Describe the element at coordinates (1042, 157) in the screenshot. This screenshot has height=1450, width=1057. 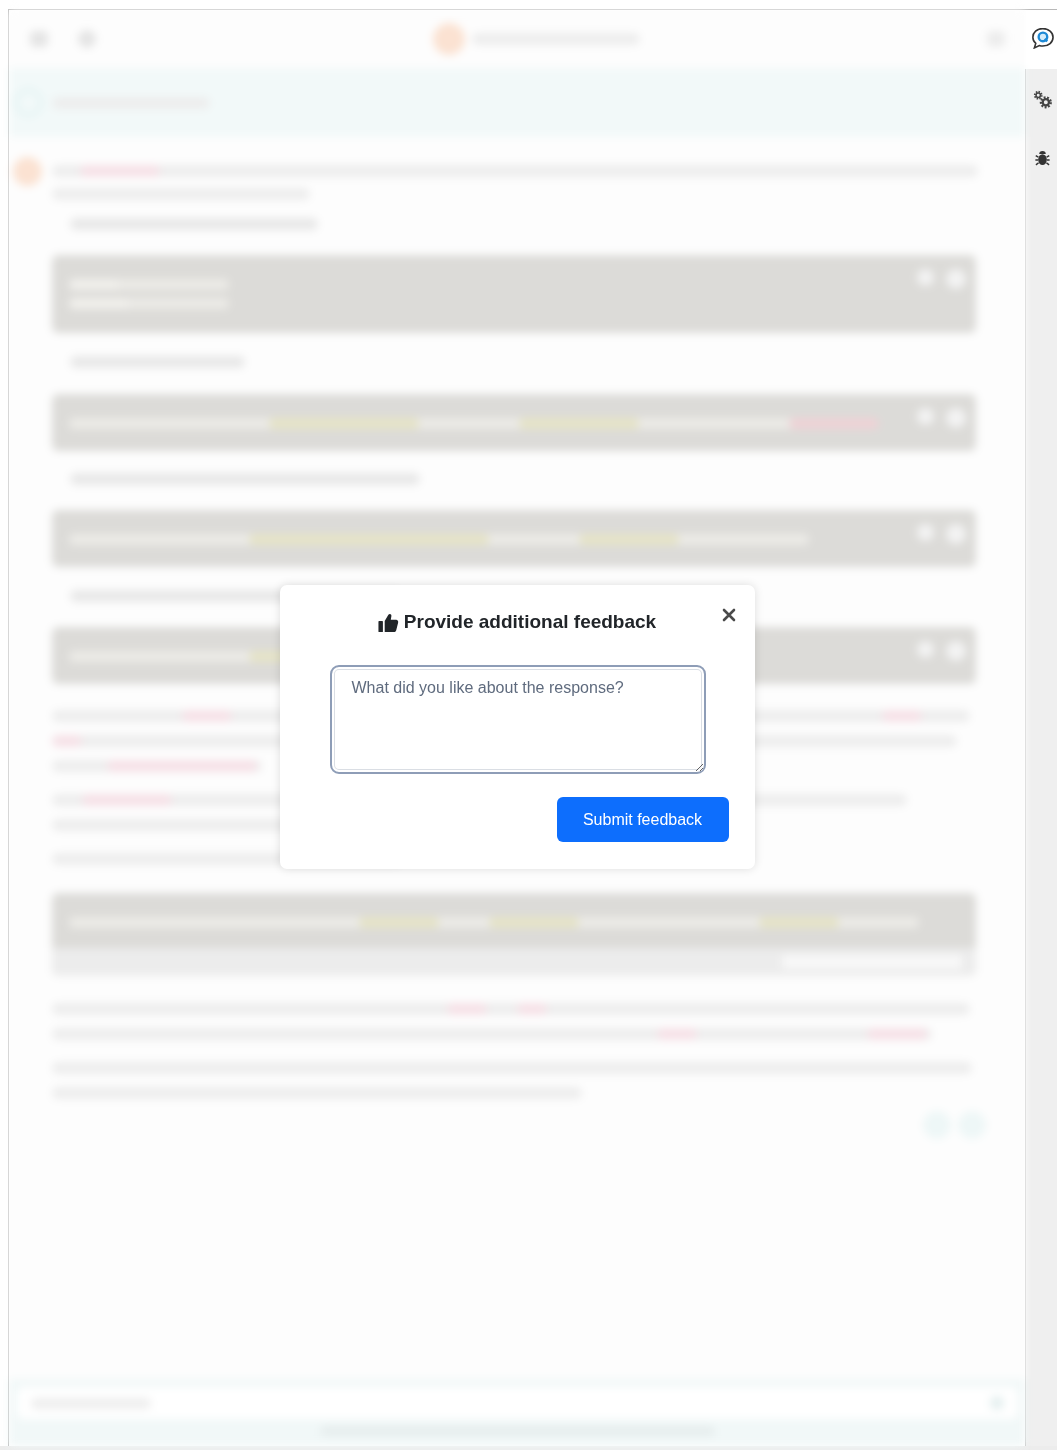
I see `bug-icon` at that location.